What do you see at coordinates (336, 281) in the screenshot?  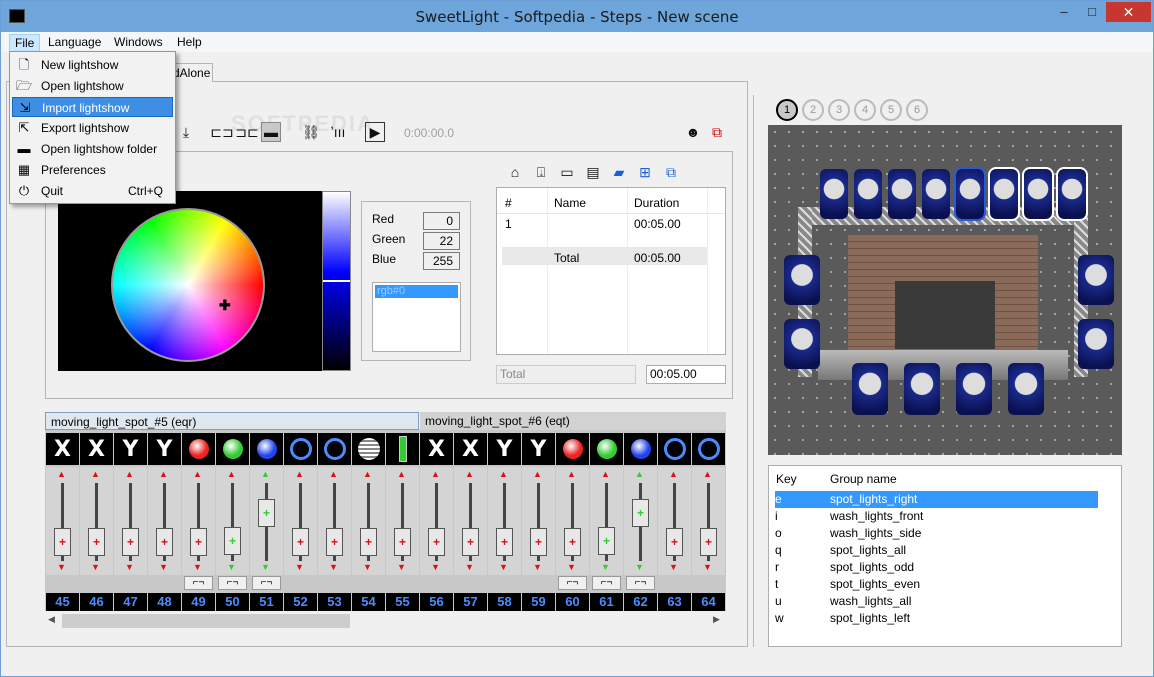 I see `brightness-slider` at bounding box center [336, 281].